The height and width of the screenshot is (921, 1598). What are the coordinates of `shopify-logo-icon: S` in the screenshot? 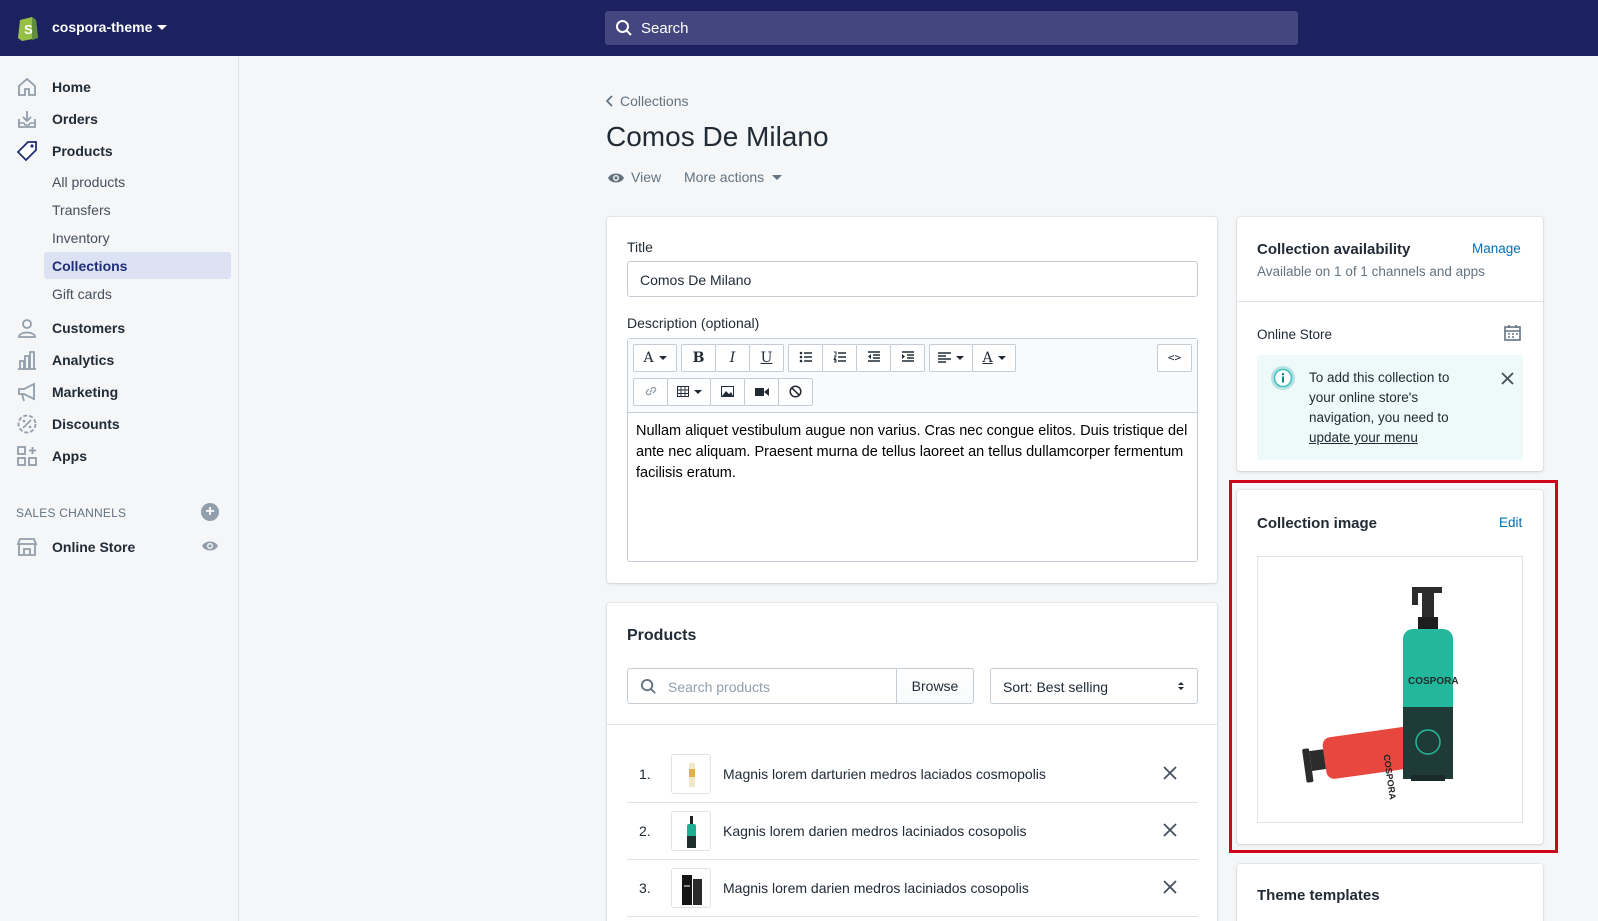 It's located at (28, 27).